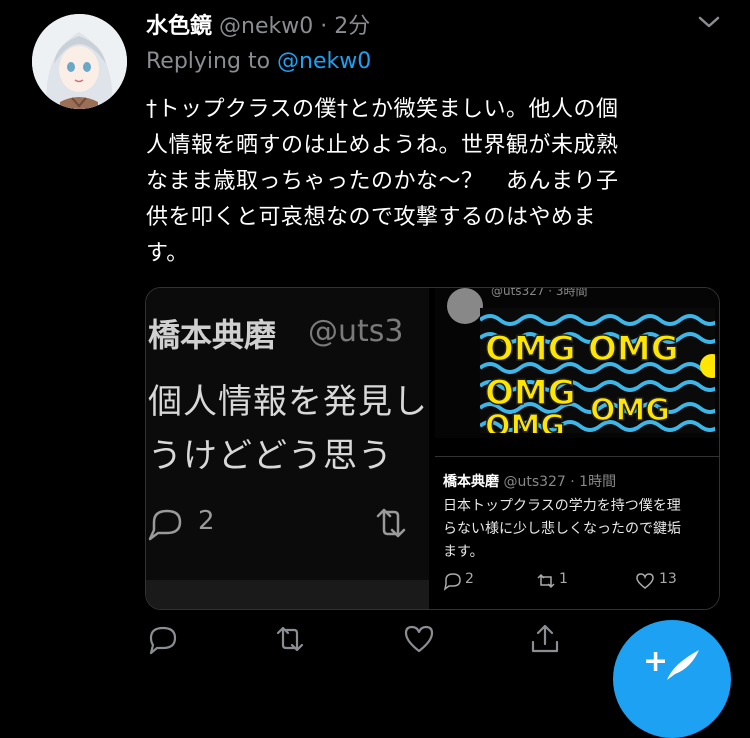 The height and width of the screenshot is (738, 750). Describe the element at coordinates (179, 26) in the screenshot. I see `display-name: 水色鏡` at that location.